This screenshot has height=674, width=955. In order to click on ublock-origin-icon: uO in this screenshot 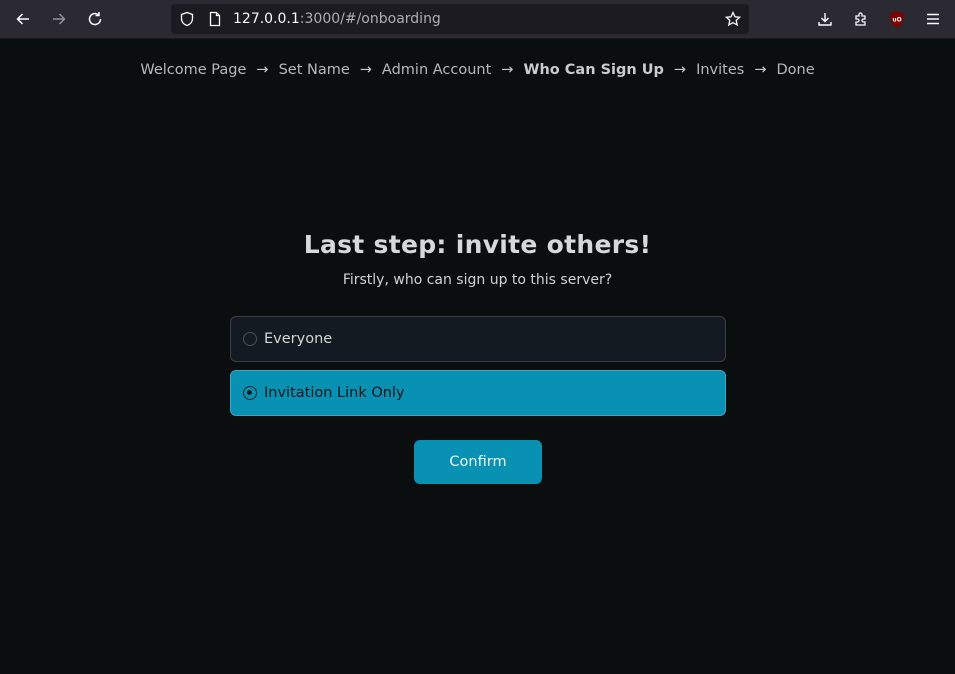, I will do `click(897, 19)`.